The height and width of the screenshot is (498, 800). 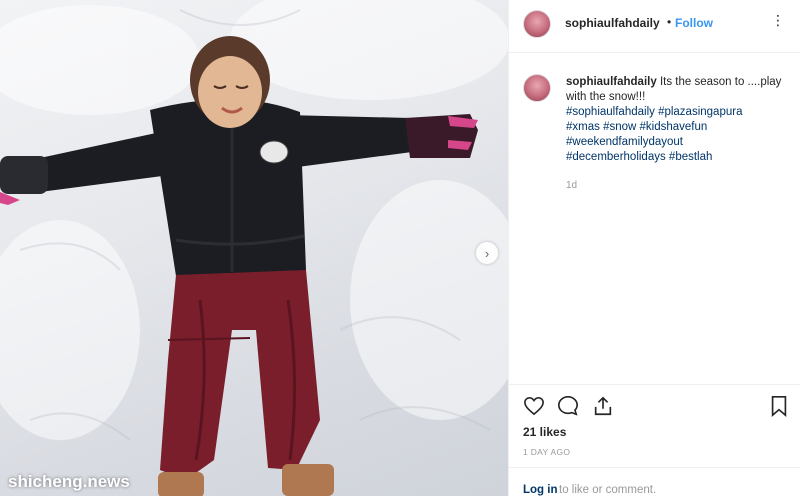 What do you see at coordinates (694, 23) in the screenshot?
I see `follow-button: Follow` at bounding box center [694, 23].